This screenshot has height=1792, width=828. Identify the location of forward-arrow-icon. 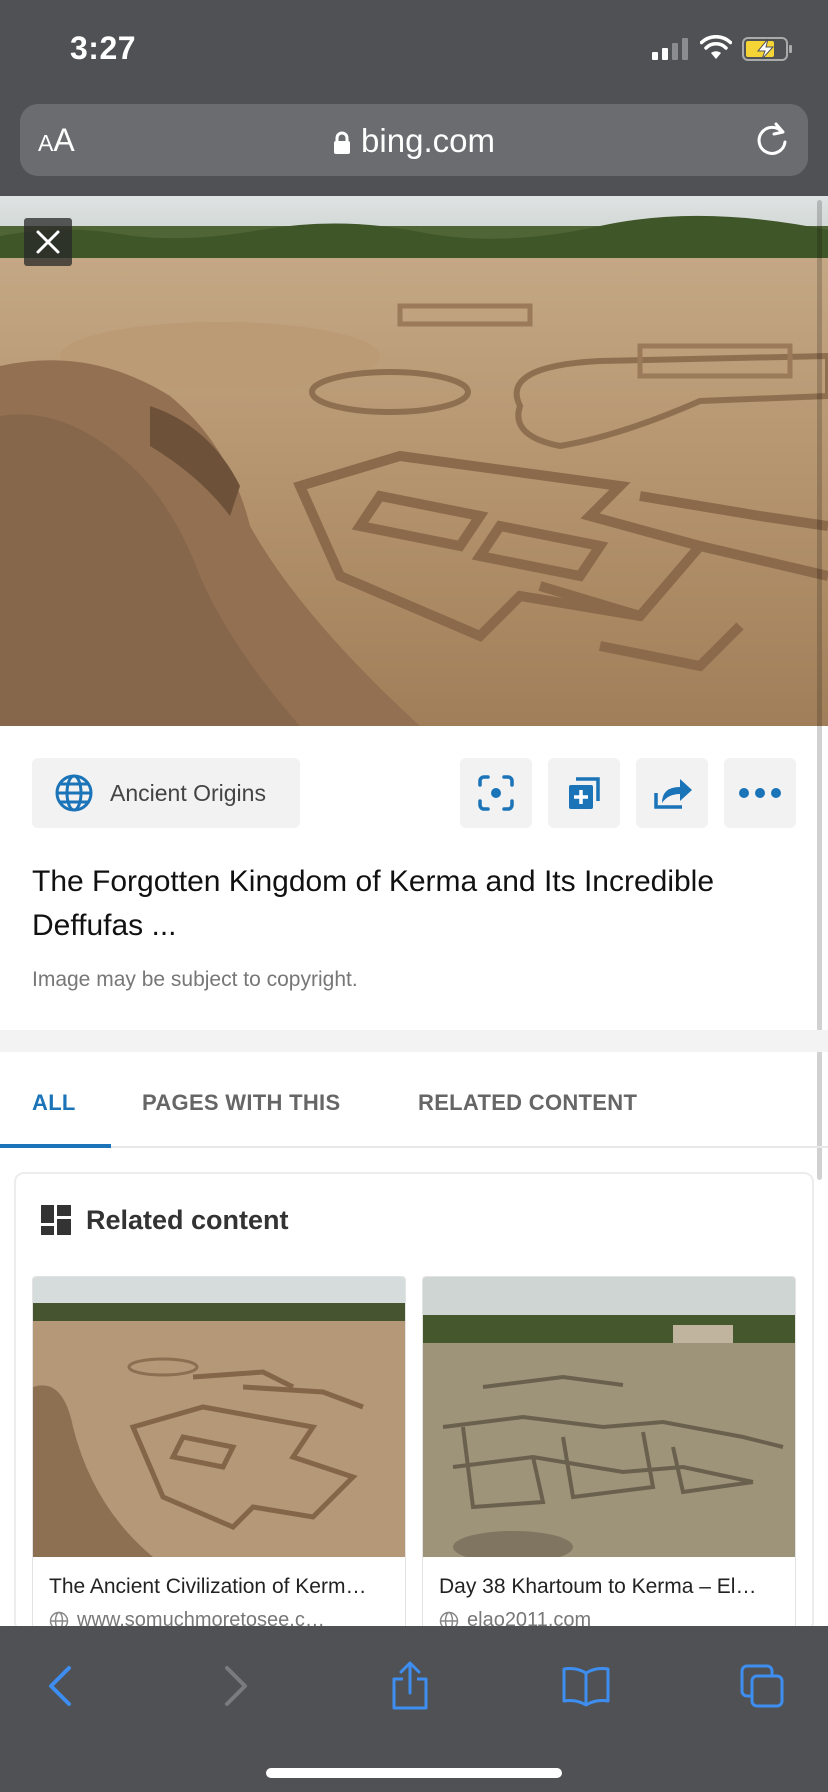
(236, 1686).